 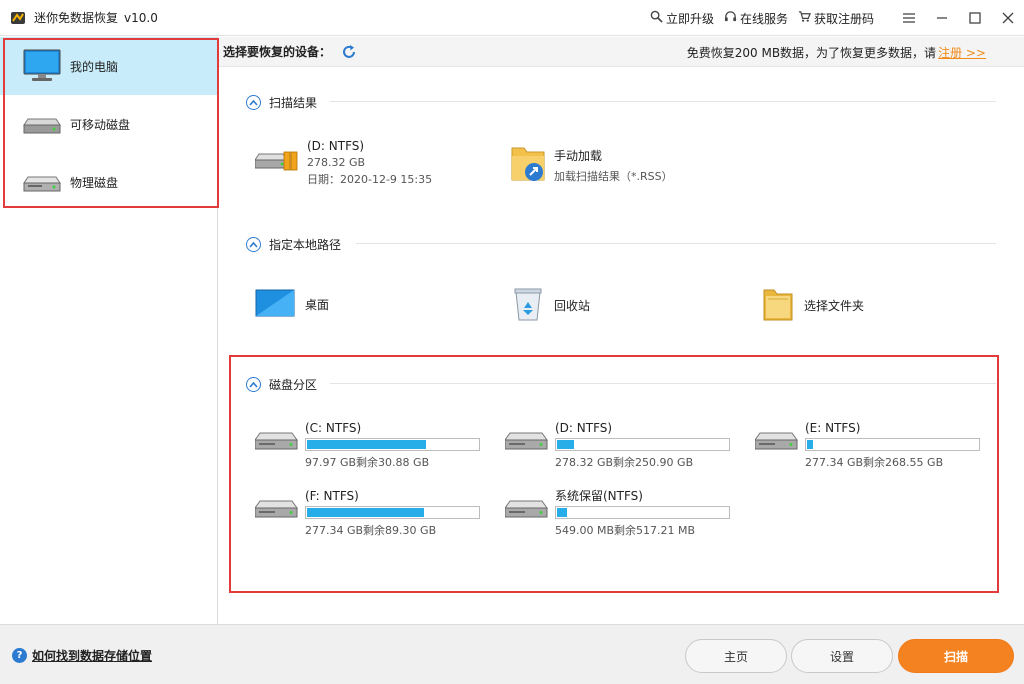 I want to click on section-title: 指定本地路径, so click(x=305, y=245).